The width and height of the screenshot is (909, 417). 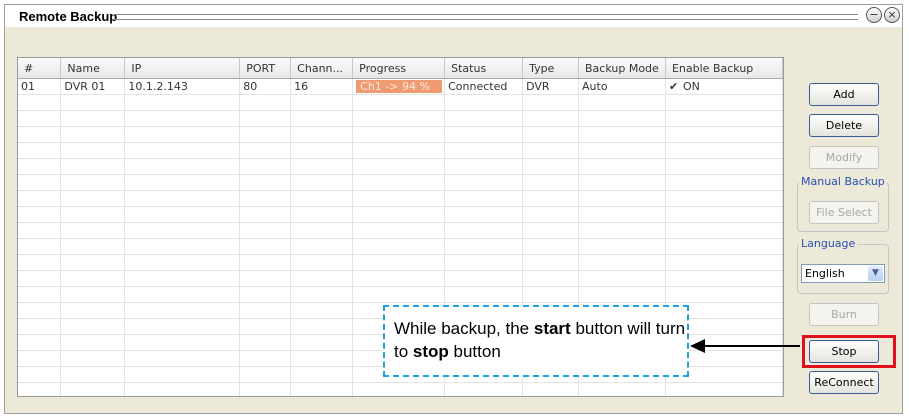 What do you see at coordinates (892, 15) in the screenshot?
I see `close-icon: ×` at bounding box center [892, 15].